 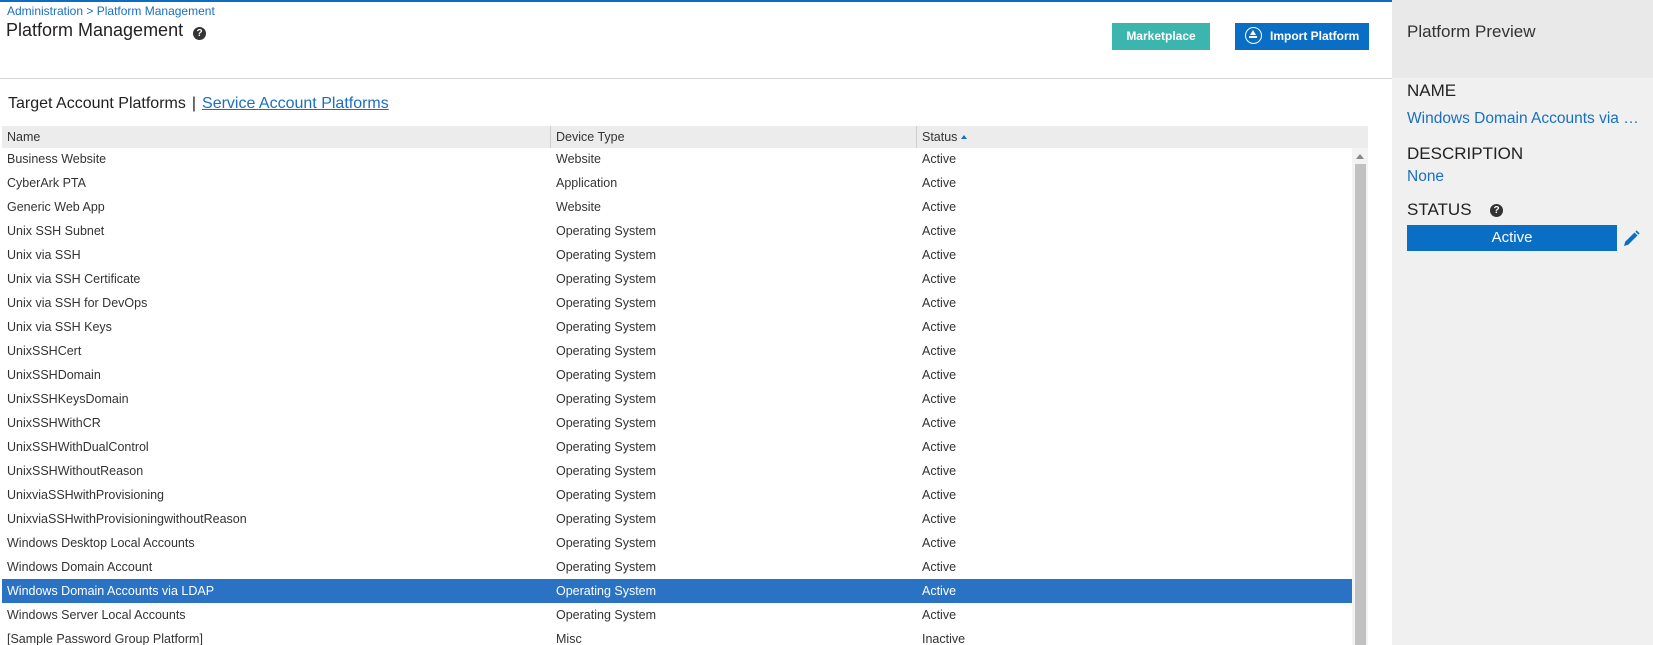 I want to click on sort-ascending-icon, so click(x=964, y=136).